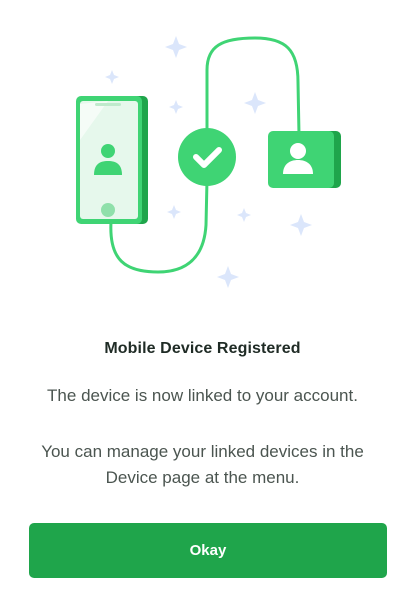 The width and height of the screenshot is (405, 607). What do you see at coordinates (202, 348) in the screenshot?
I see `dialog-title: Mobile Device Registered` at bounding box center [202, 348].